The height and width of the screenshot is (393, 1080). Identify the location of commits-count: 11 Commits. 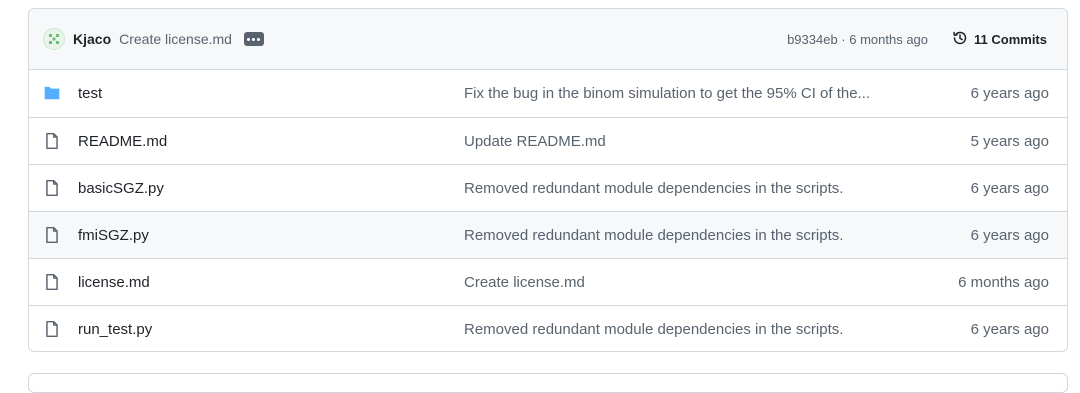
(1010, 39).